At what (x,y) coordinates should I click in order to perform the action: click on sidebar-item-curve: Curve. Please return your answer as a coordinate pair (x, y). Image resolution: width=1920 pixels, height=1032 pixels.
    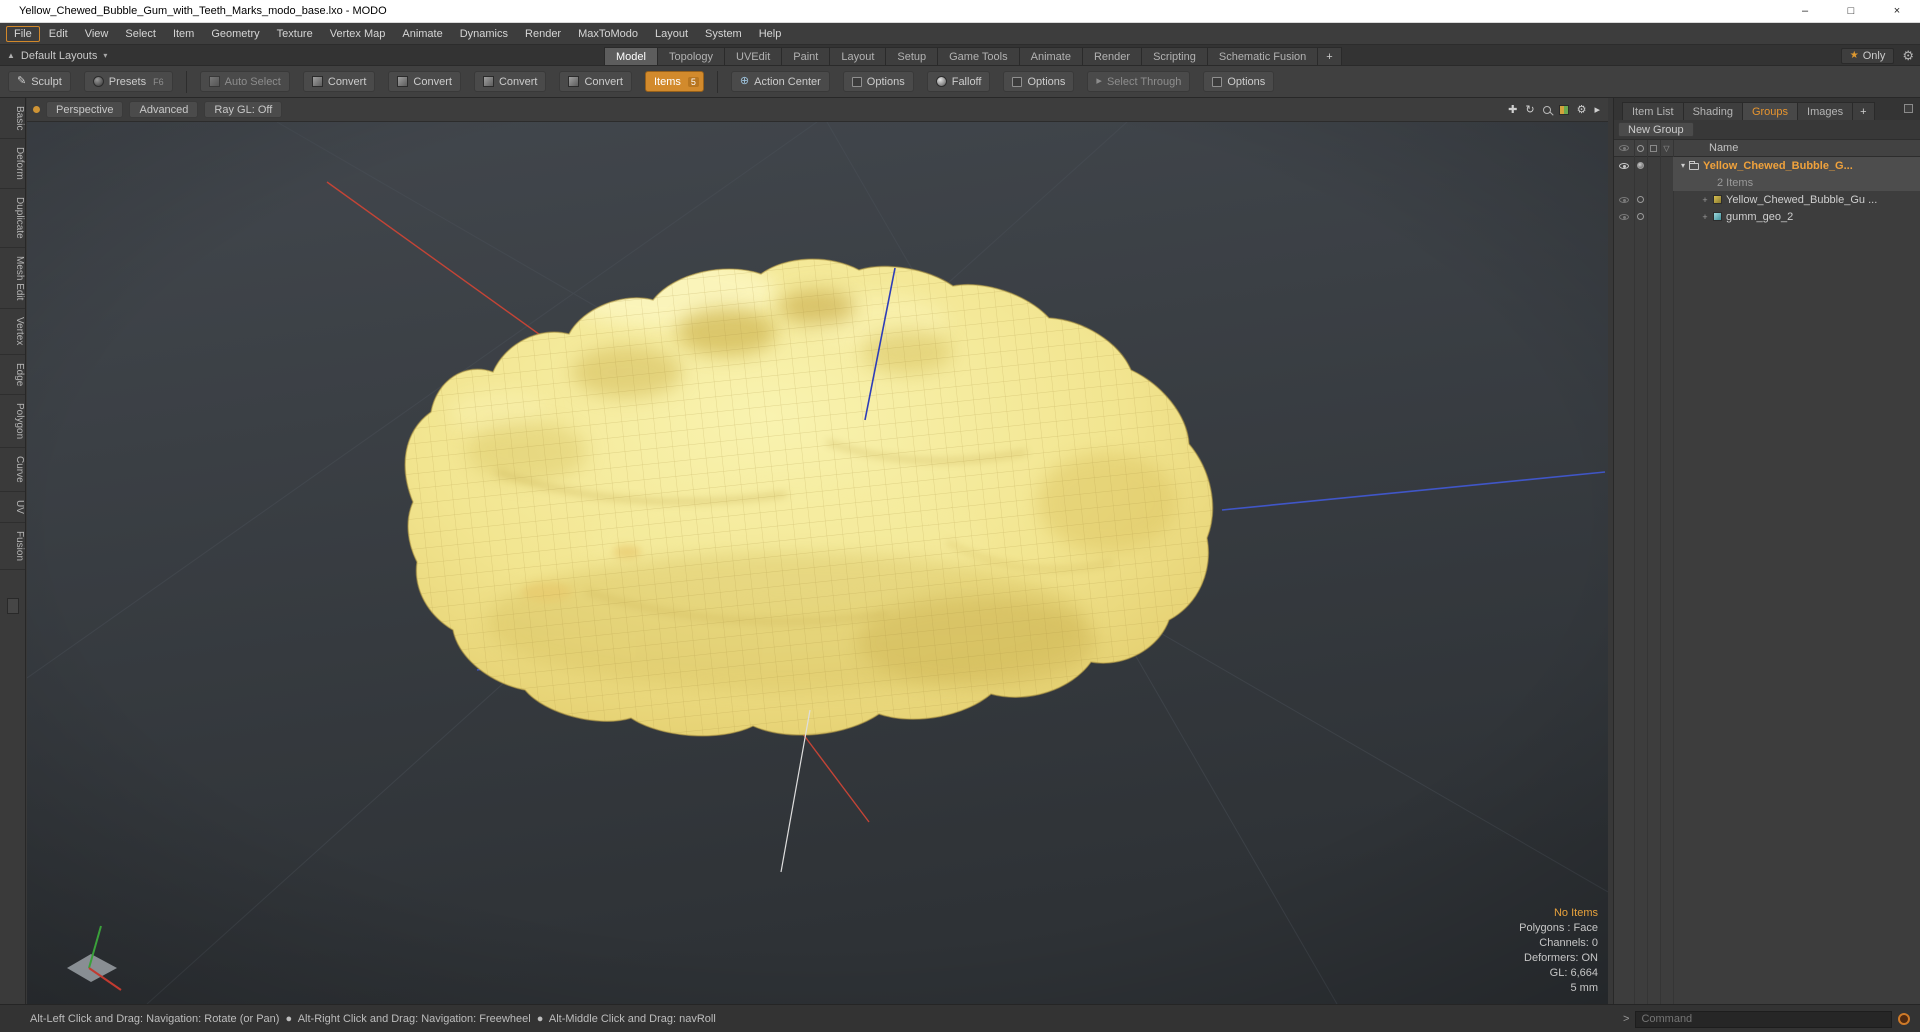
    Looking at the image, I should click on (12, 470).